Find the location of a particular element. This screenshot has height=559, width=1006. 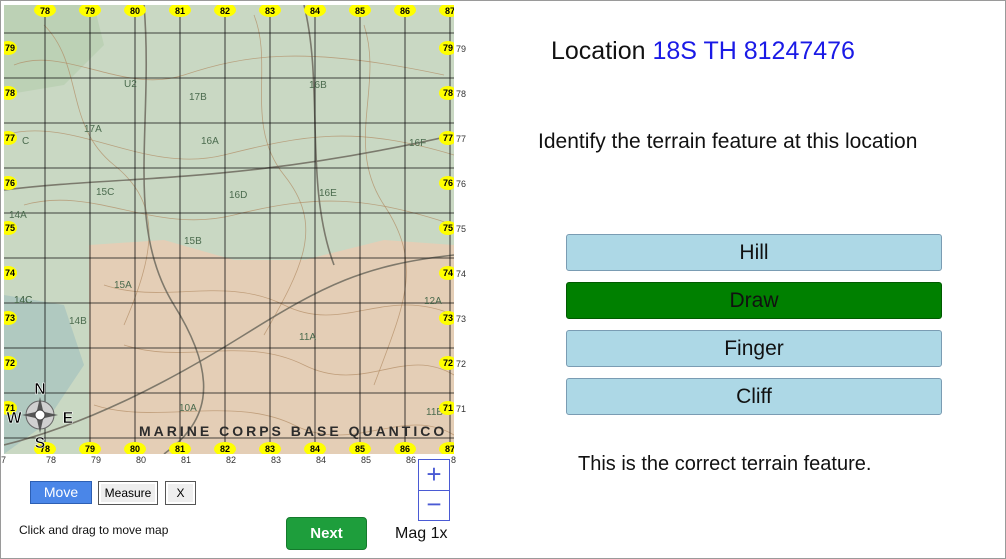

area-label: 15B is located at coordinates (193, 241).